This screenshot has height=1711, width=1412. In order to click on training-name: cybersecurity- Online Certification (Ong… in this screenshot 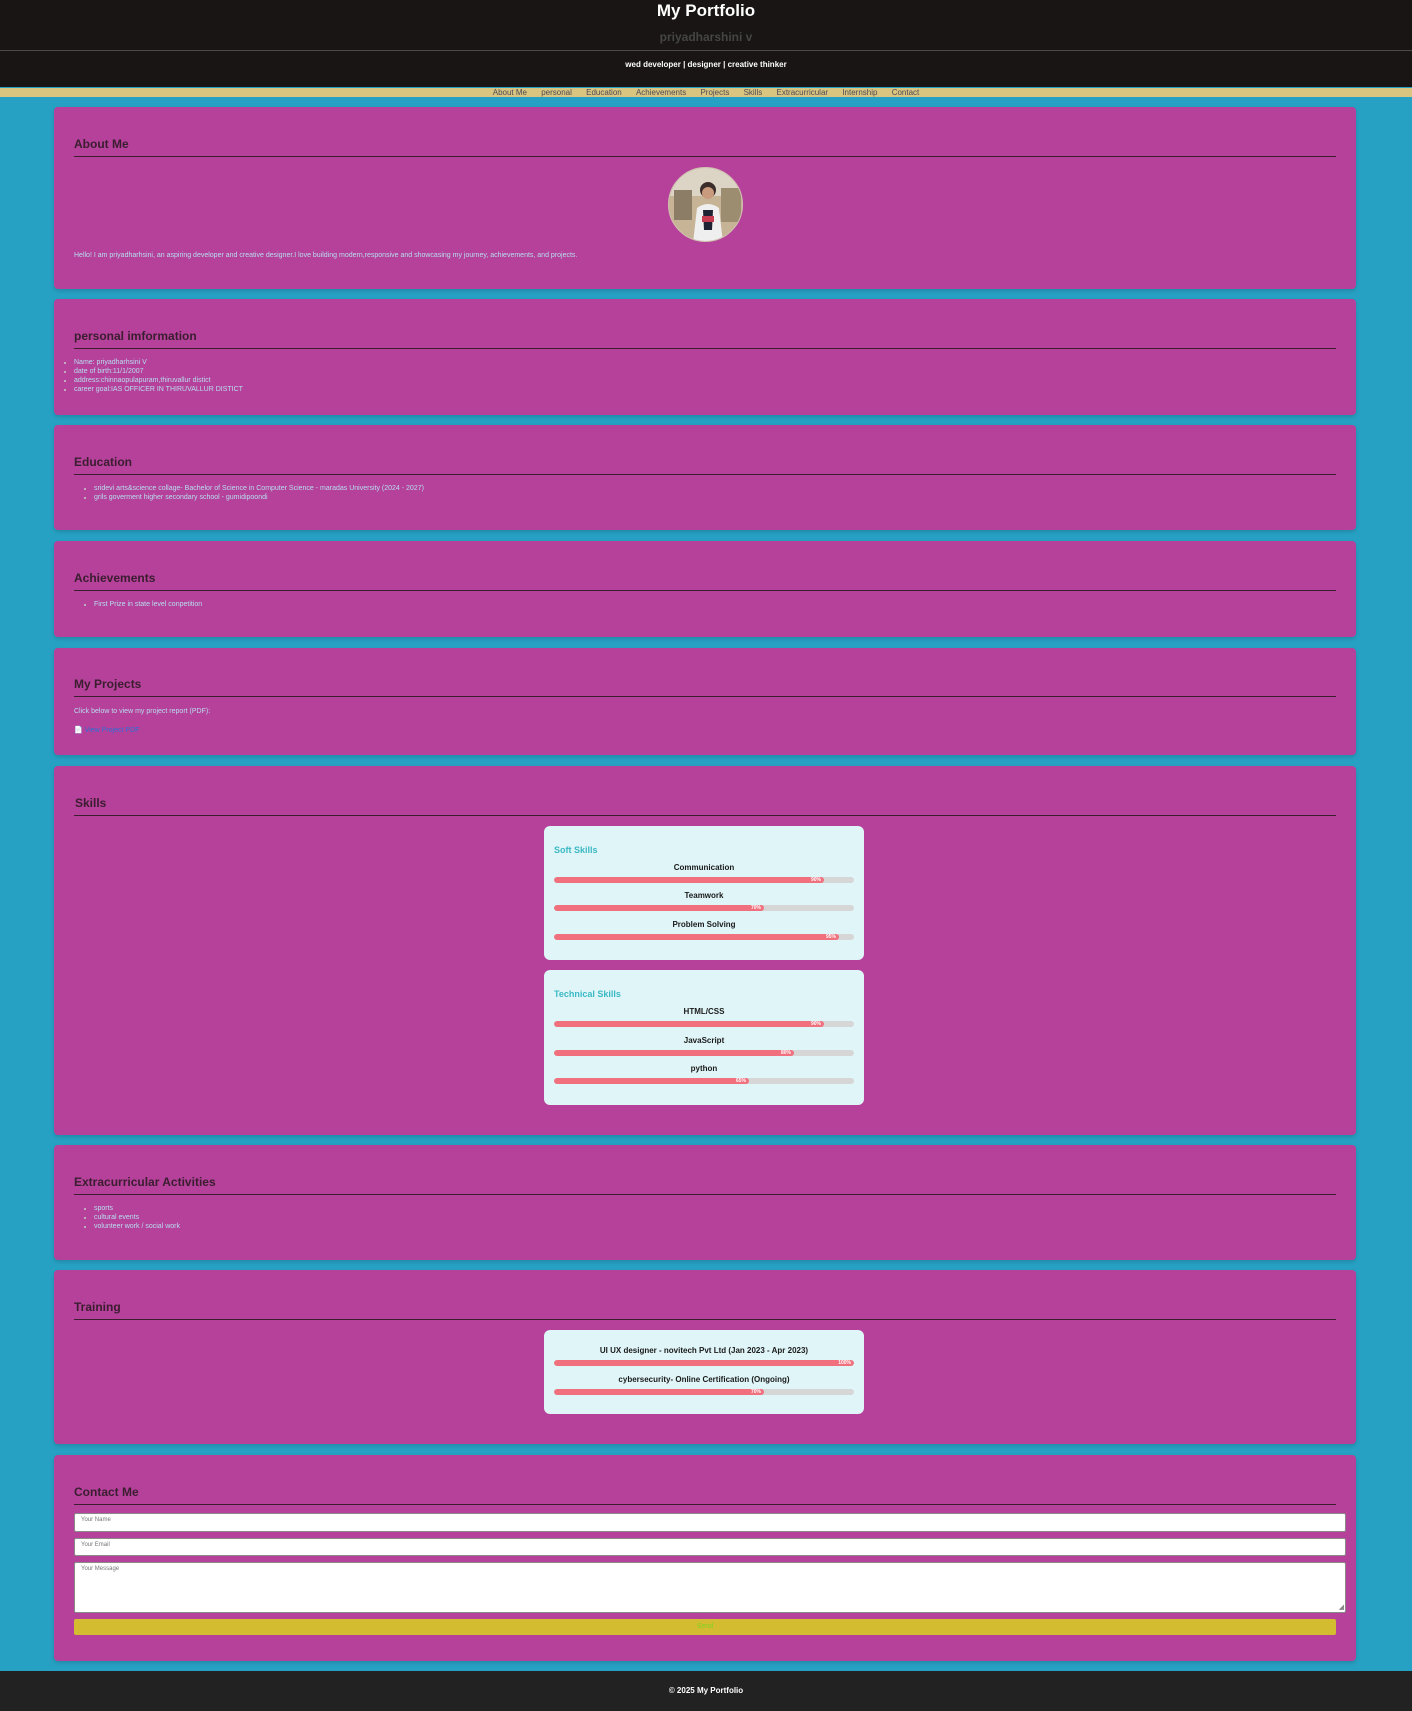, I will do `click(704, 1379)`.